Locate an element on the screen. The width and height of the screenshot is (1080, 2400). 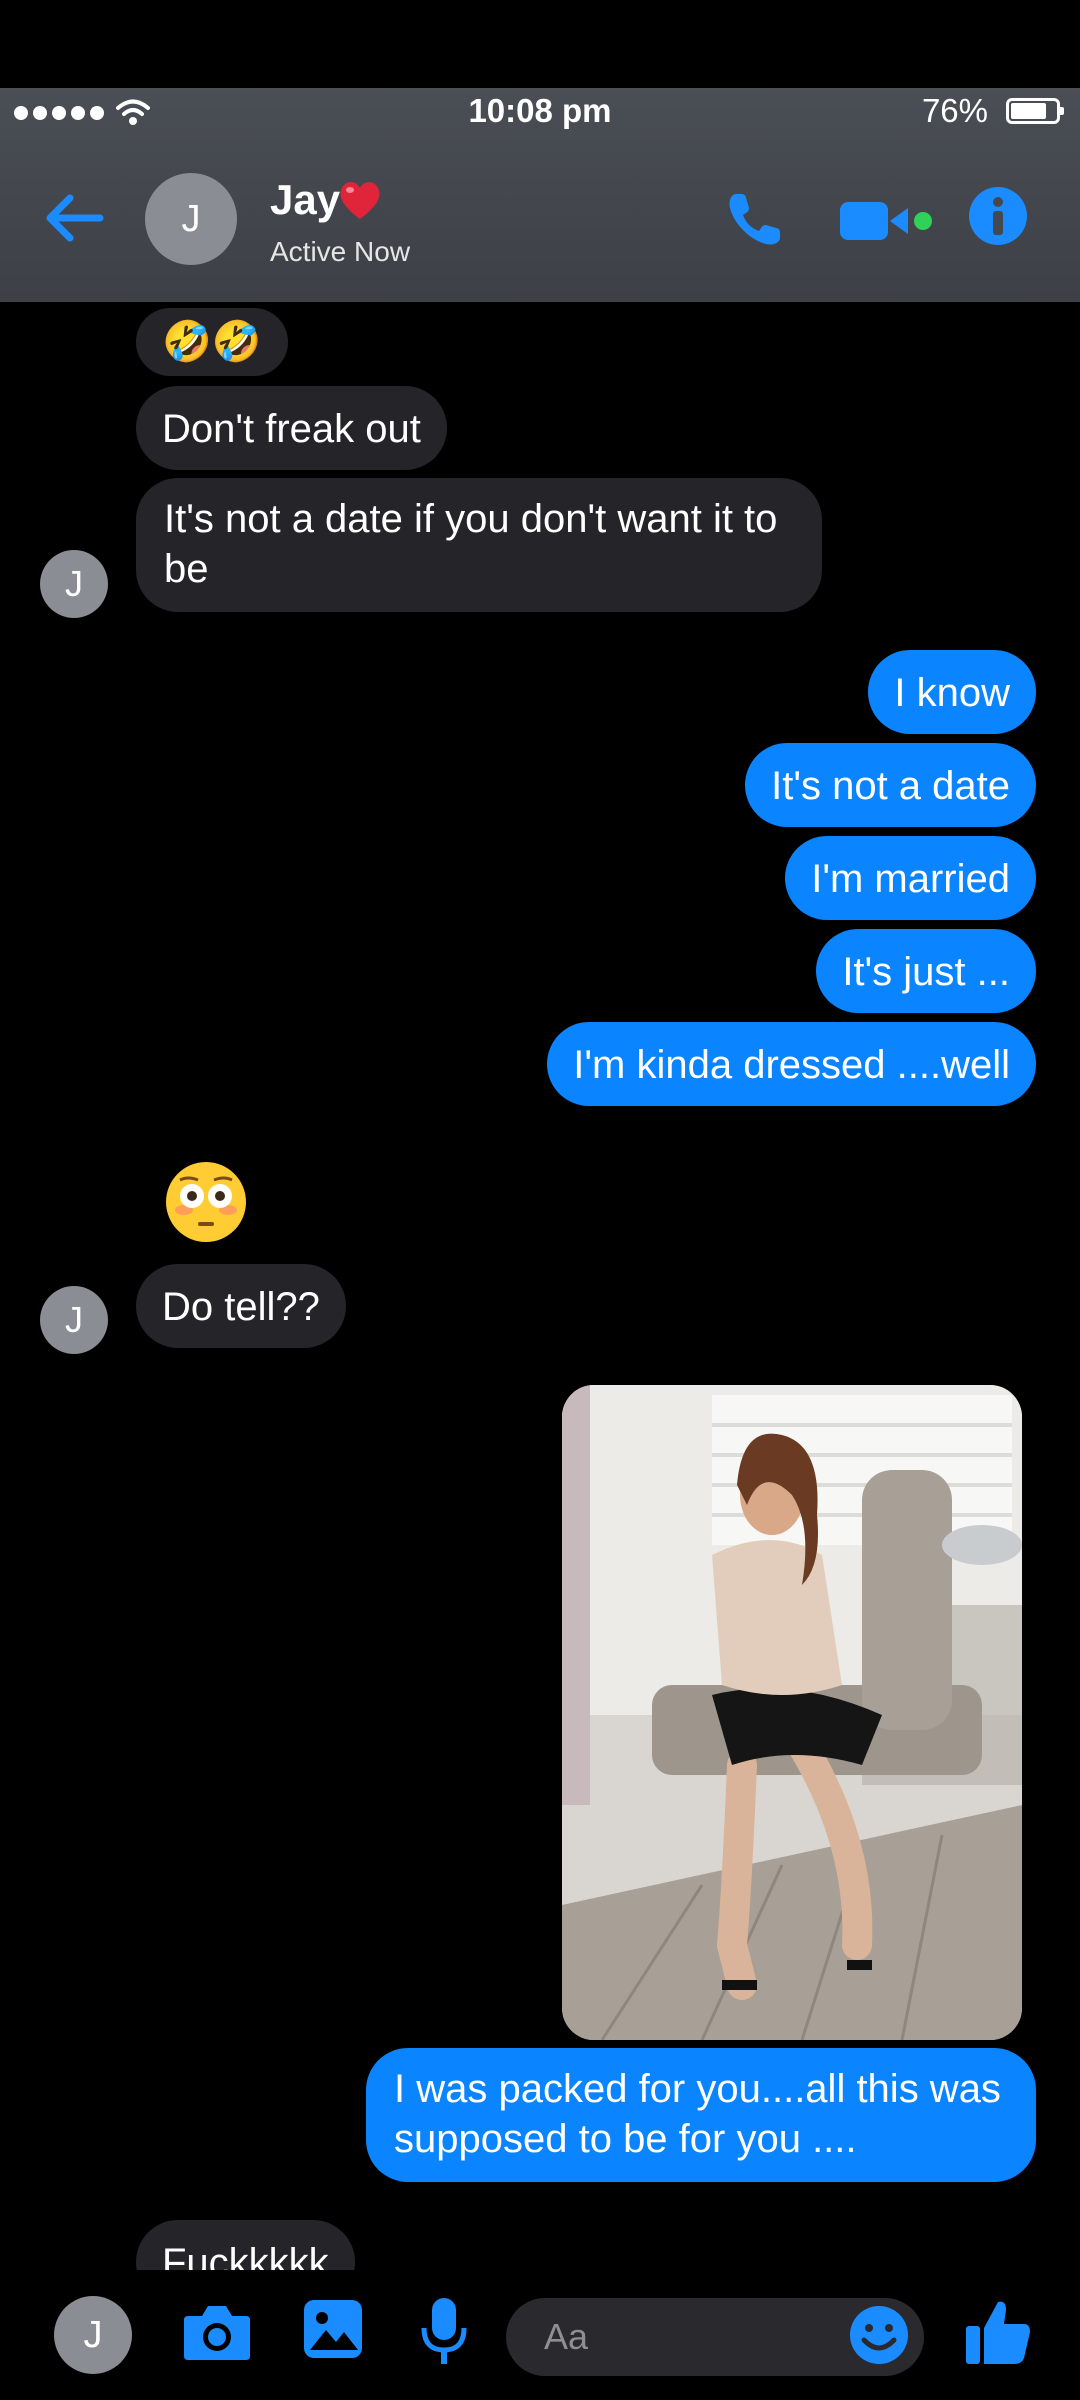
gallery-icon is located at coordinates (333, 2329).